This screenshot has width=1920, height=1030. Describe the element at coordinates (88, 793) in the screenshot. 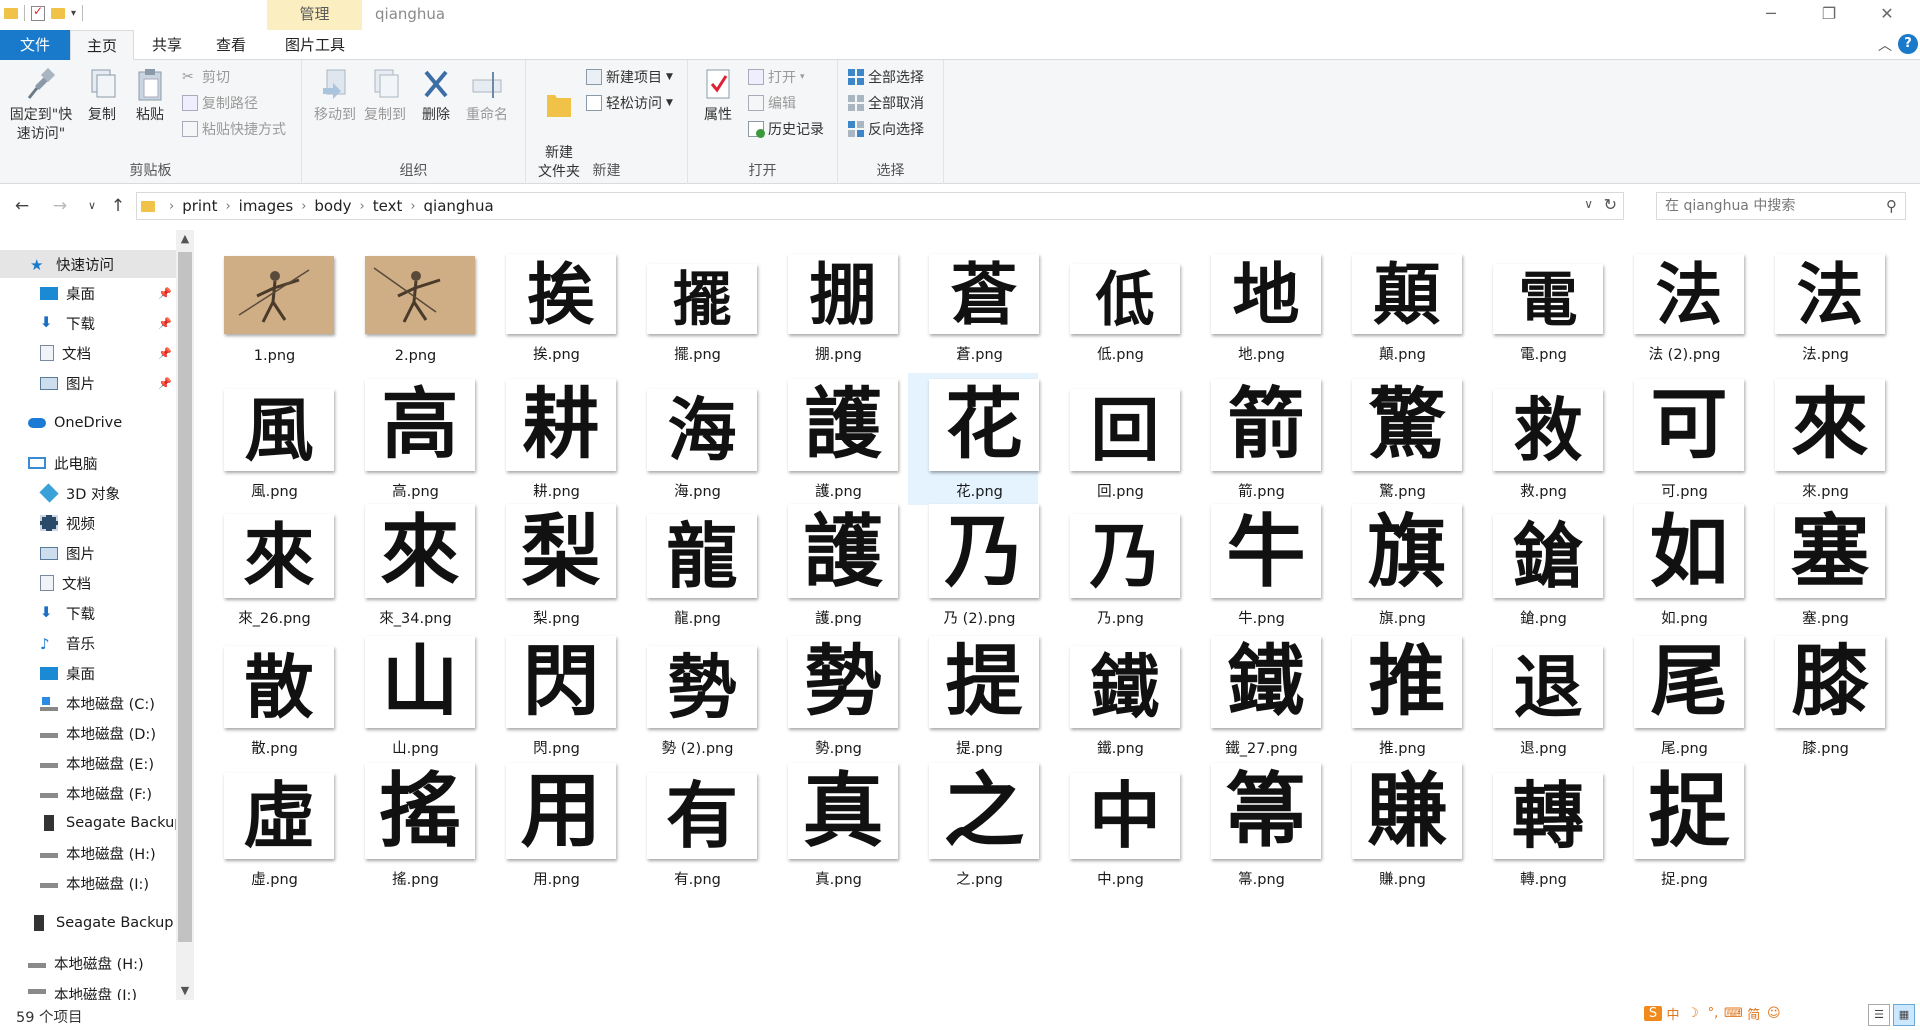

I see `nav-drive-f: 本地磁盘 (F:)` at that location.